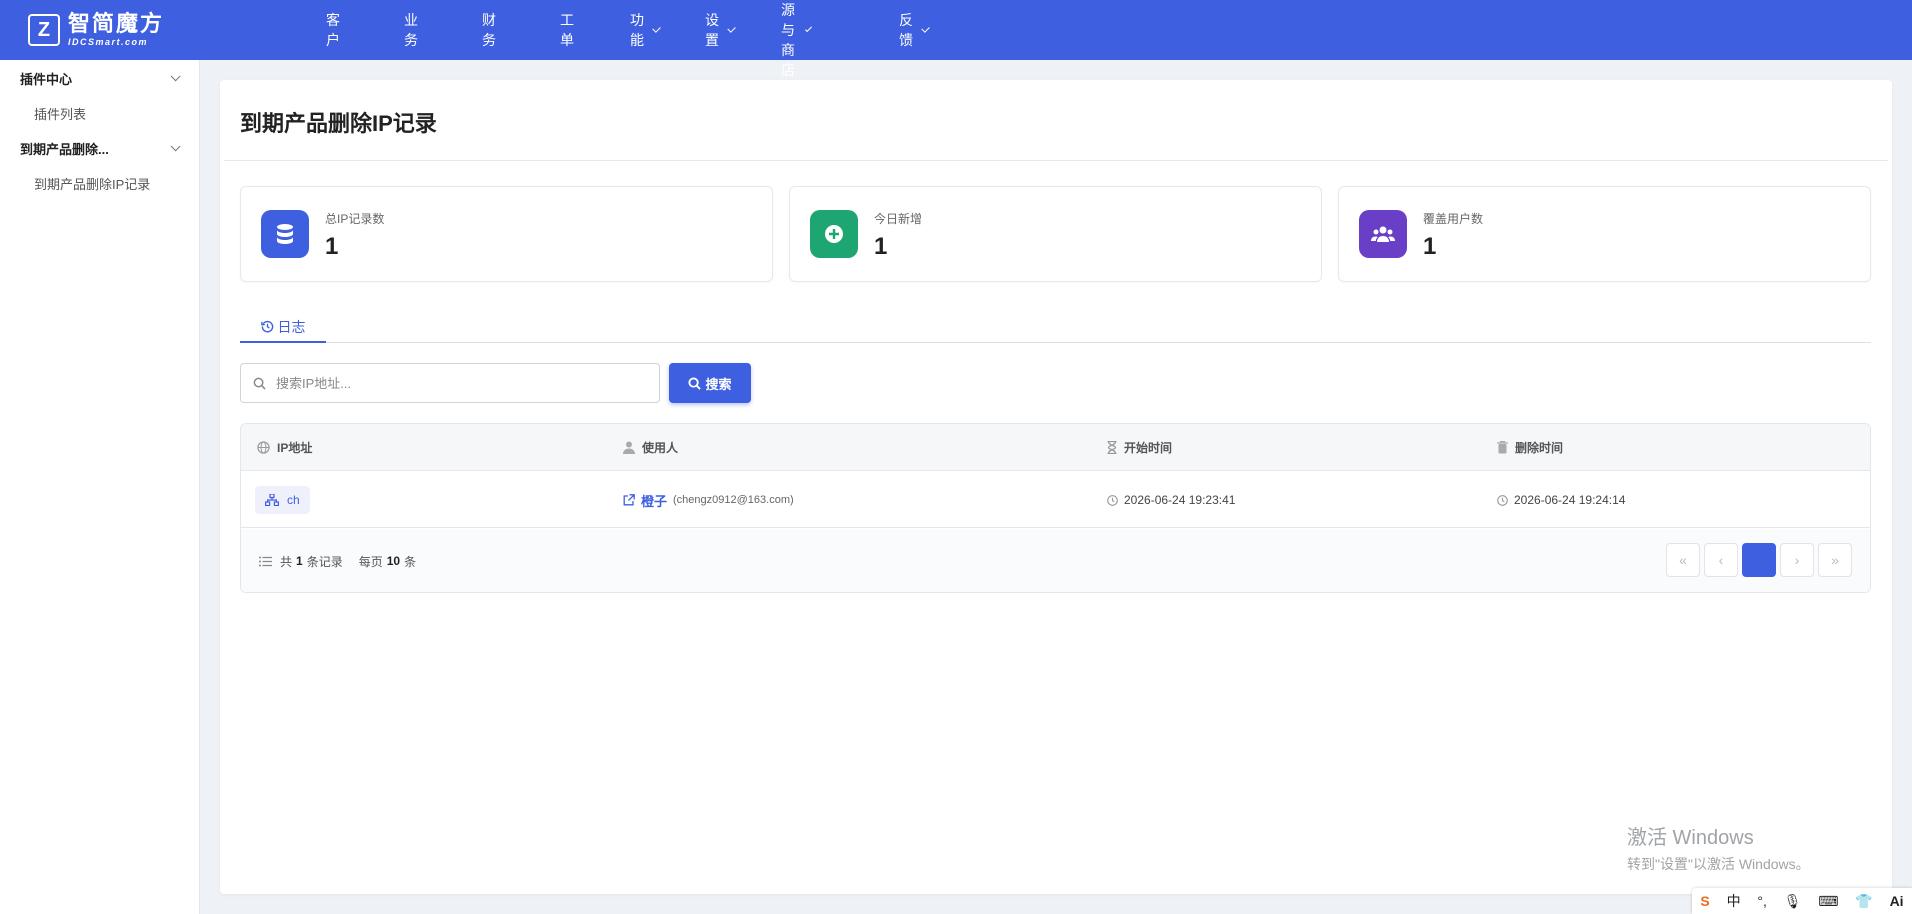  I want to click on nav-item-label: 功能, so click(637, 30).